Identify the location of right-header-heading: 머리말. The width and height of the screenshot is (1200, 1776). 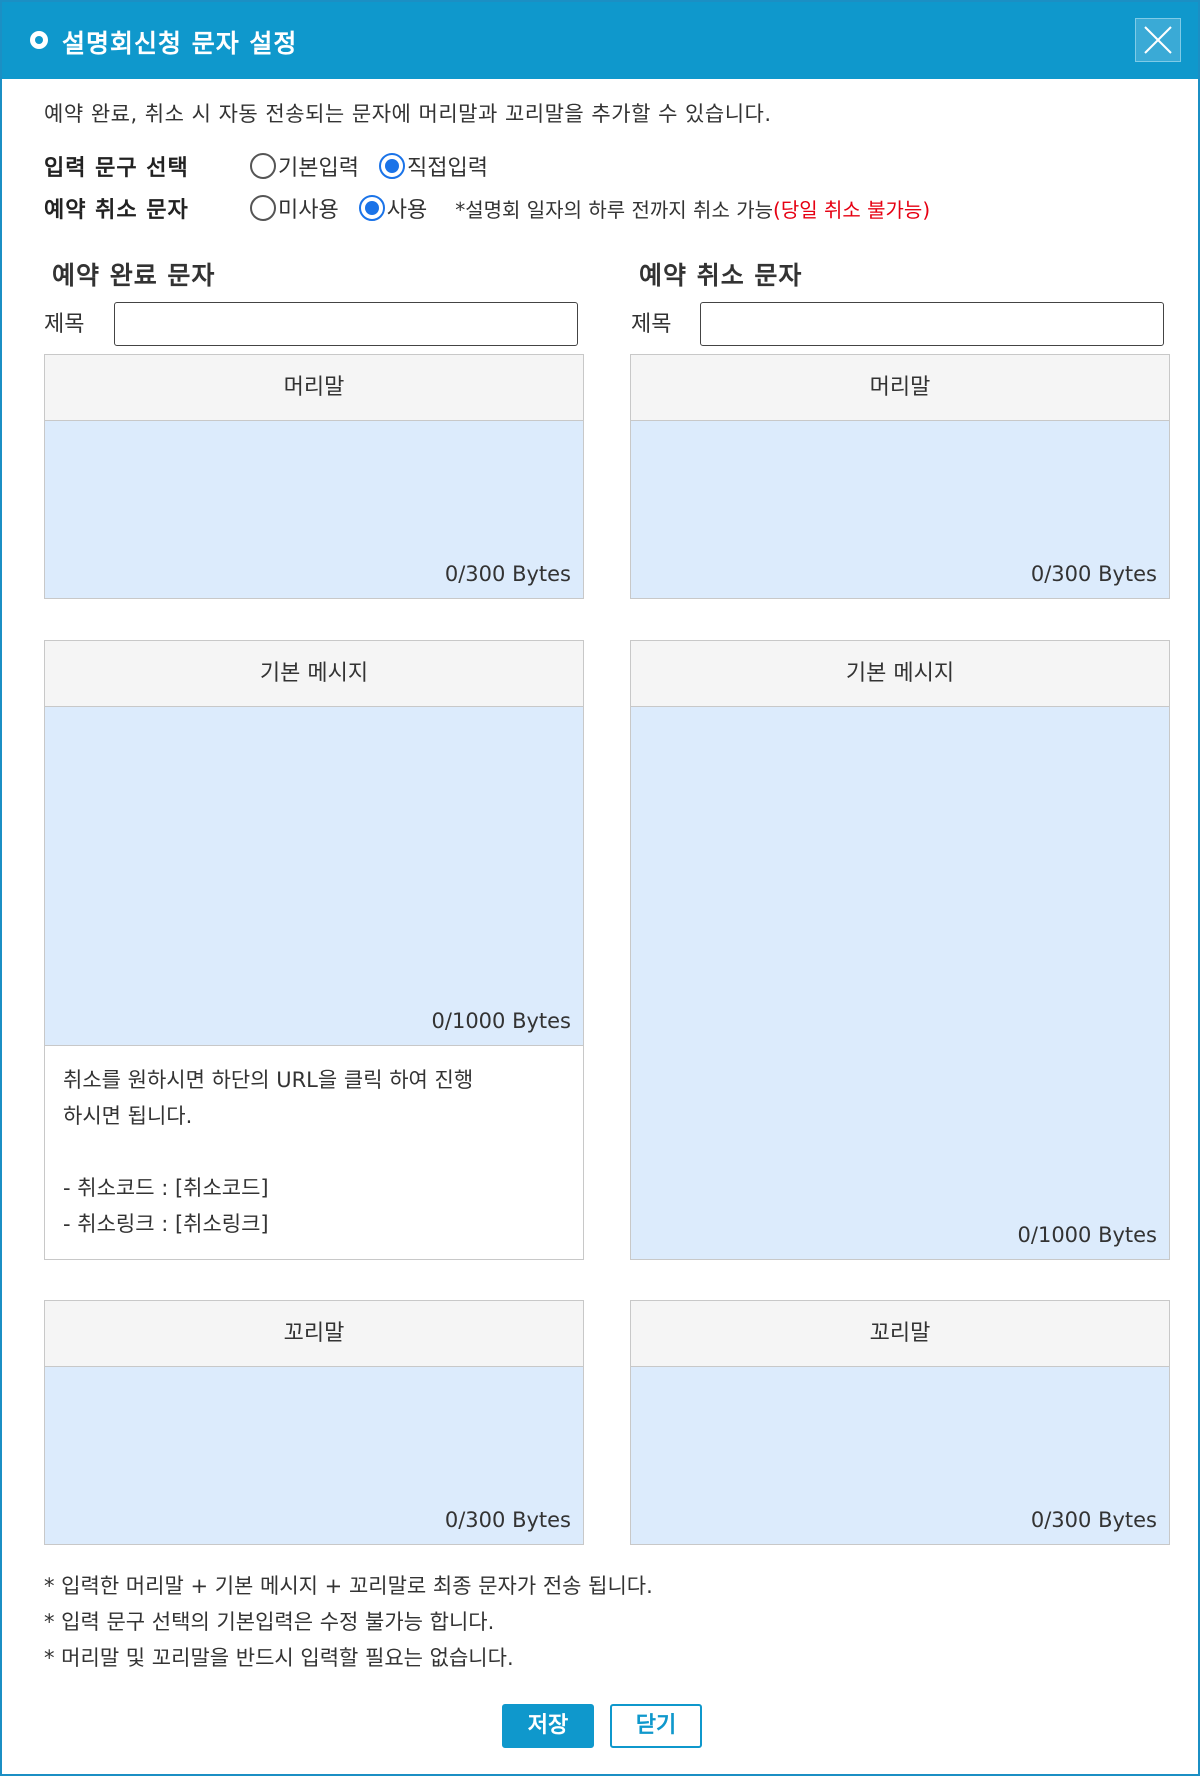
(900, 388).